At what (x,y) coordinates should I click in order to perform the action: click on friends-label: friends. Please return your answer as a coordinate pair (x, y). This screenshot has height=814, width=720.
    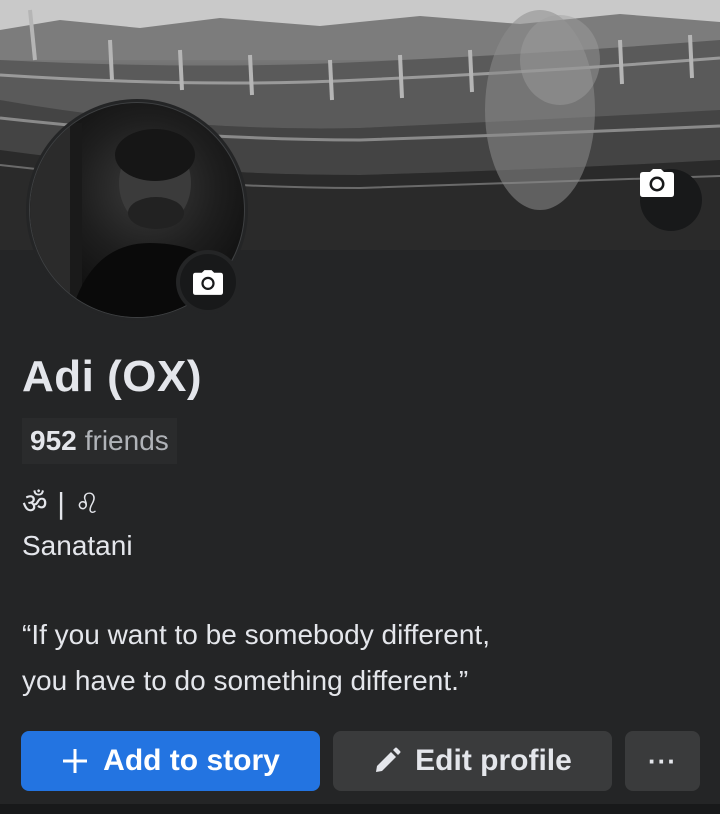
    Looking at the image, I should click on (126, 440).